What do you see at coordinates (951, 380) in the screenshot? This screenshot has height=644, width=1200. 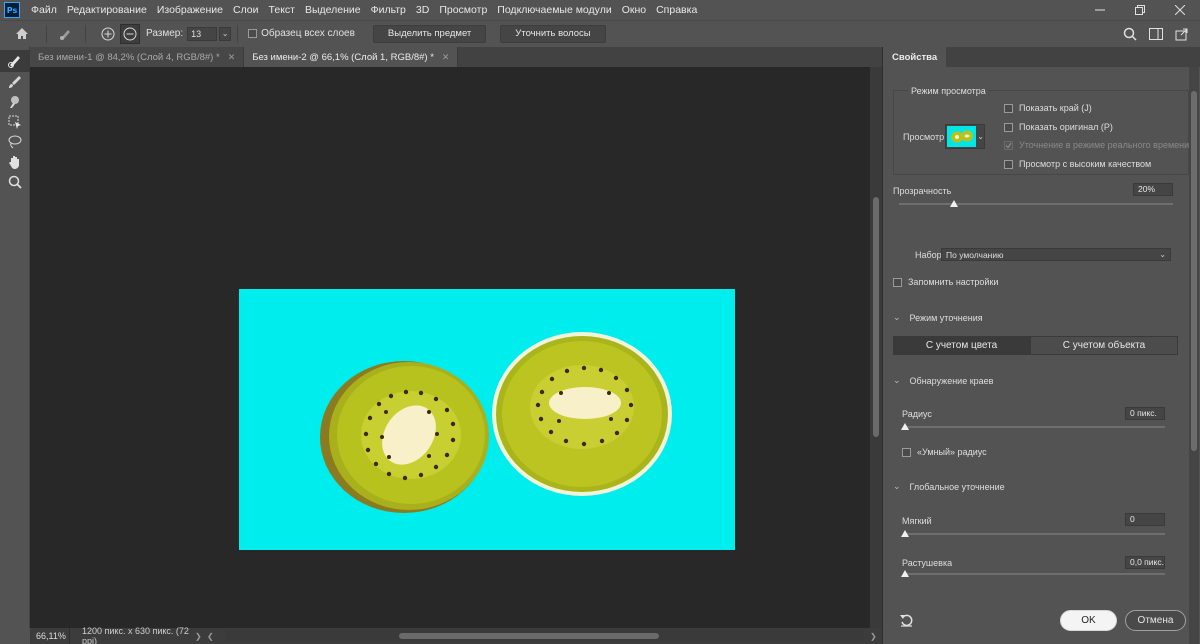 I see `edge-detection-label: Обнаружение краев` at bounding box center [951, 380].